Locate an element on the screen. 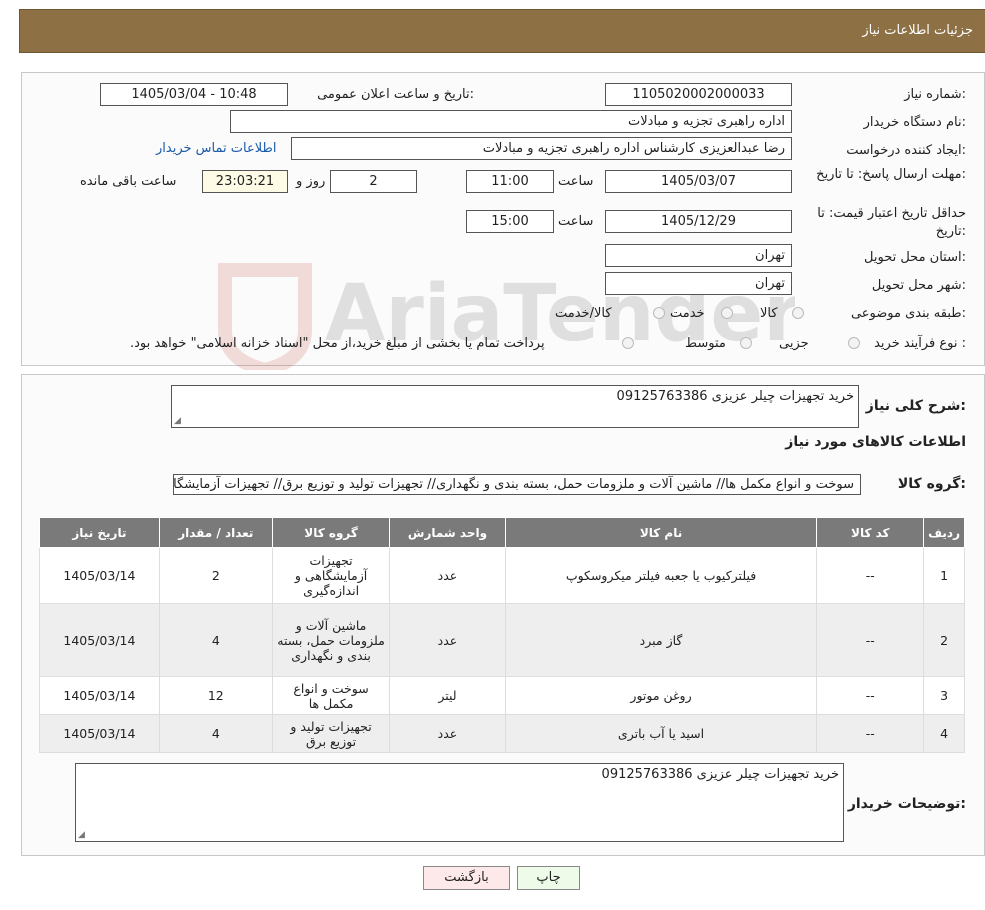  process-radio-treasury is located at coordinates (628, 343).